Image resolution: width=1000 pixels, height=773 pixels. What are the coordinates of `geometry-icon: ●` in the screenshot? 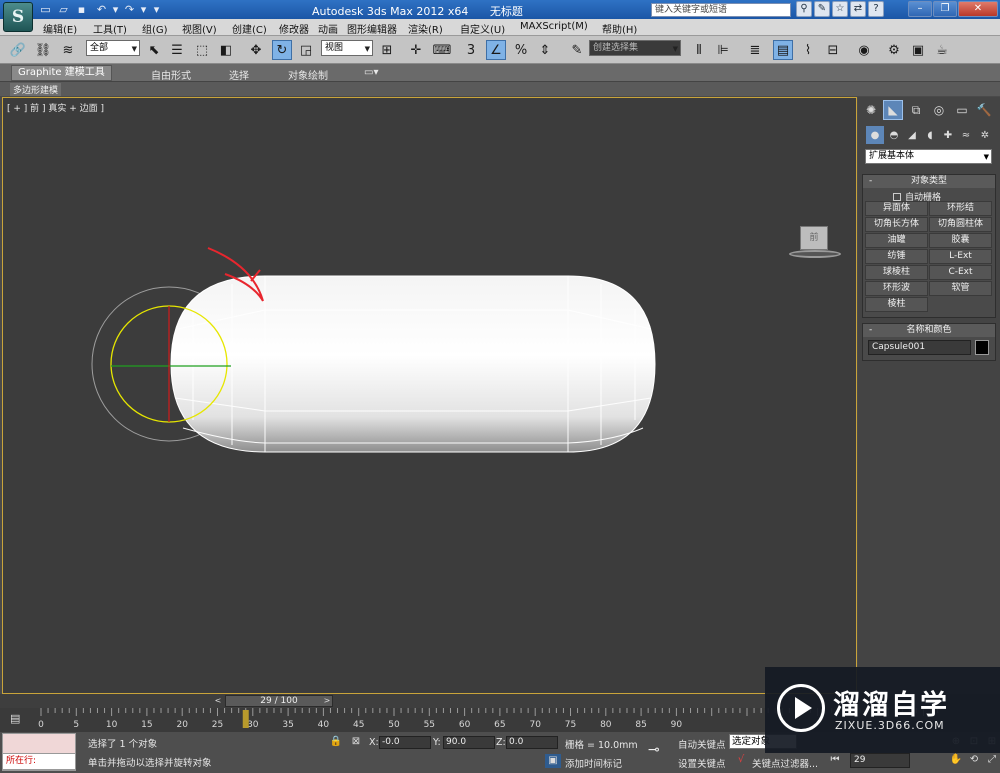 It's located at (875, 135).